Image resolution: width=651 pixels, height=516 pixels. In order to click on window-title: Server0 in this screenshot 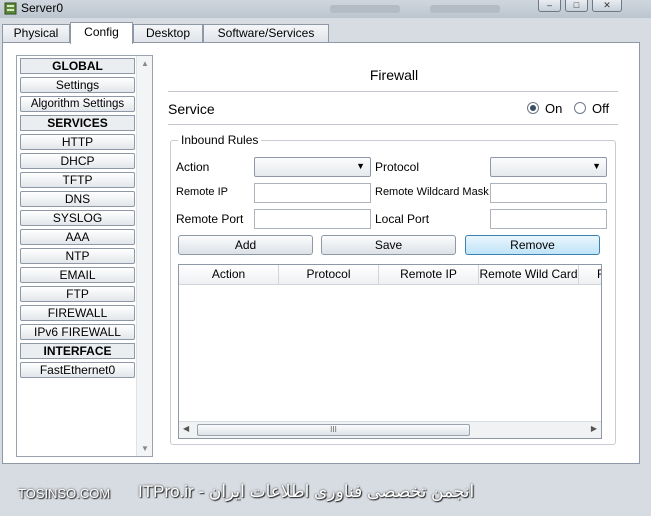, I will do `click(42, 8)`.